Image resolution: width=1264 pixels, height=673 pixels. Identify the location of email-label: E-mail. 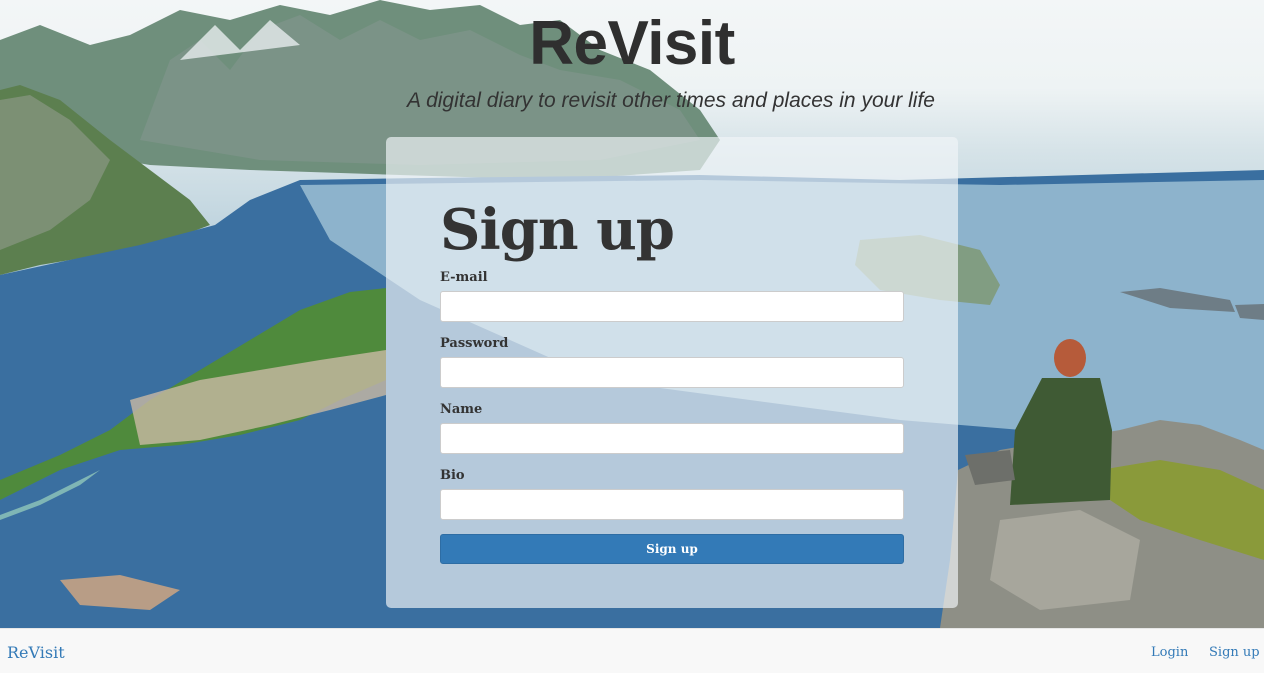
(464, 277).